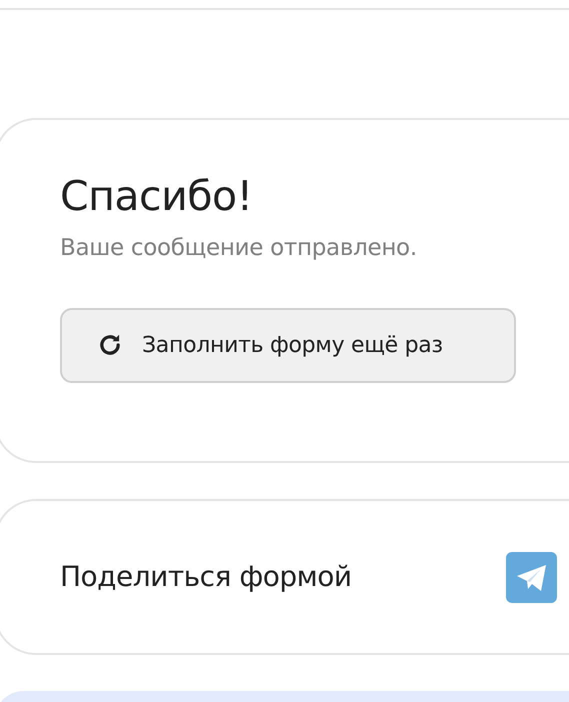 The height and width of the screenshot is (702, 569). Describe the element at coordinates (239, 249) in the screenshot. I see `confirmation-message: Ваше сообщение отправлено.` at that location.